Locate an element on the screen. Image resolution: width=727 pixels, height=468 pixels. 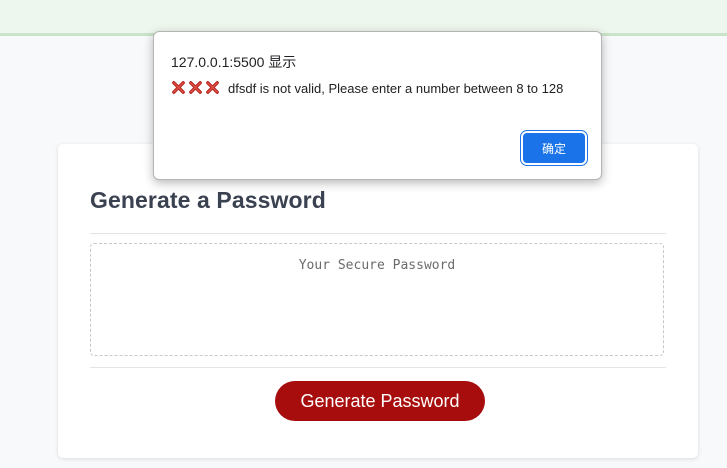
cross-marks is located at coordinates (196, 90).